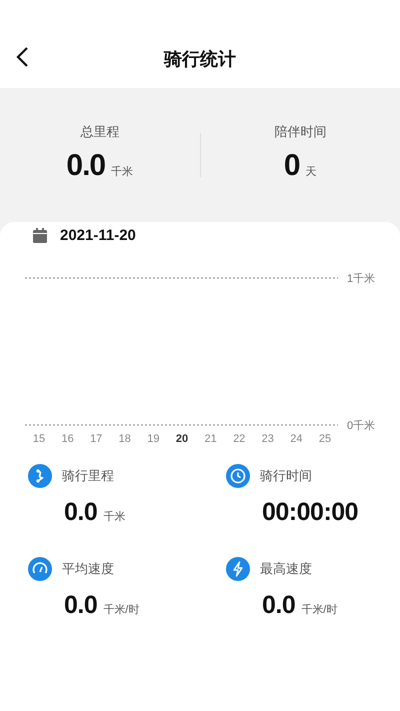 This screenshot has width=400, height=711. Describe the element at coordinates (40, 476) in the screenshot. I see `route-icon` at that location.